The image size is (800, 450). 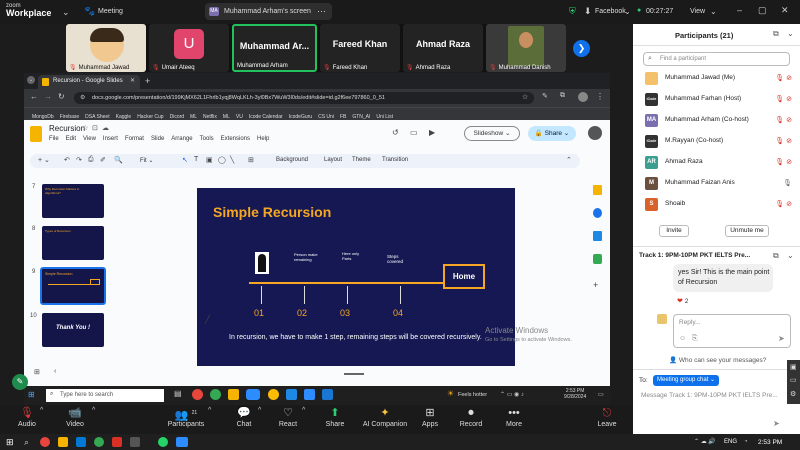 What do you see at coordinates (552, 133) in the screenshot?
I see `share-button: 🔒 Share ⌄` at bounding box center [552, 133].